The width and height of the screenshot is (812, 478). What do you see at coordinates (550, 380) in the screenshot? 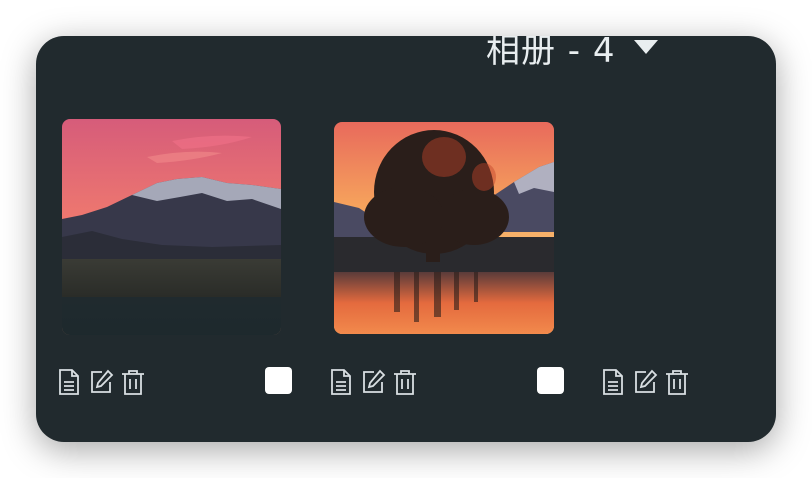
I see `photo-2-checkbox` at bounding box center [550, 380].